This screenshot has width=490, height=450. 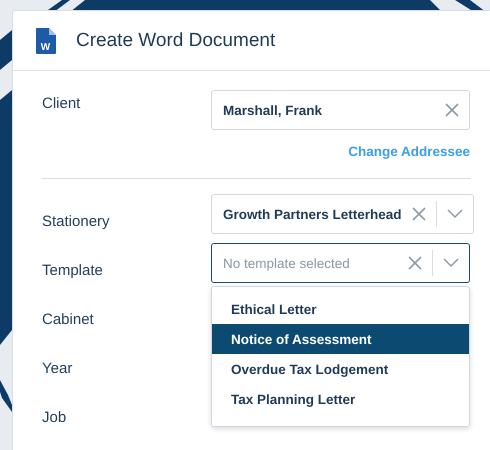 What do you see at coordinates (72, 270) in the screenshot?
I see `field-label: Template` at bounding box center [72, 270].